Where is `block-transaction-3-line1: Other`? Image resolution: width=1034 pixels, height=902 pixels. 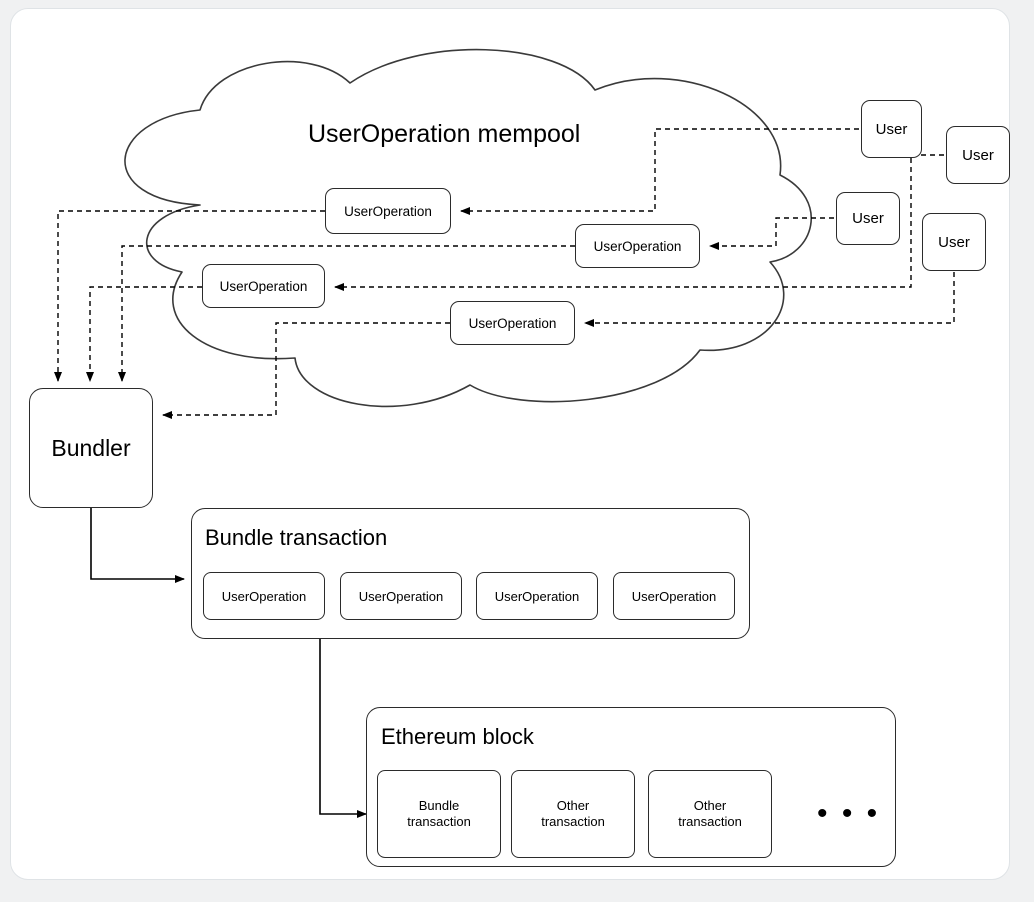 block-transaction-3-line1: Other is located at coordinates (710, 805).